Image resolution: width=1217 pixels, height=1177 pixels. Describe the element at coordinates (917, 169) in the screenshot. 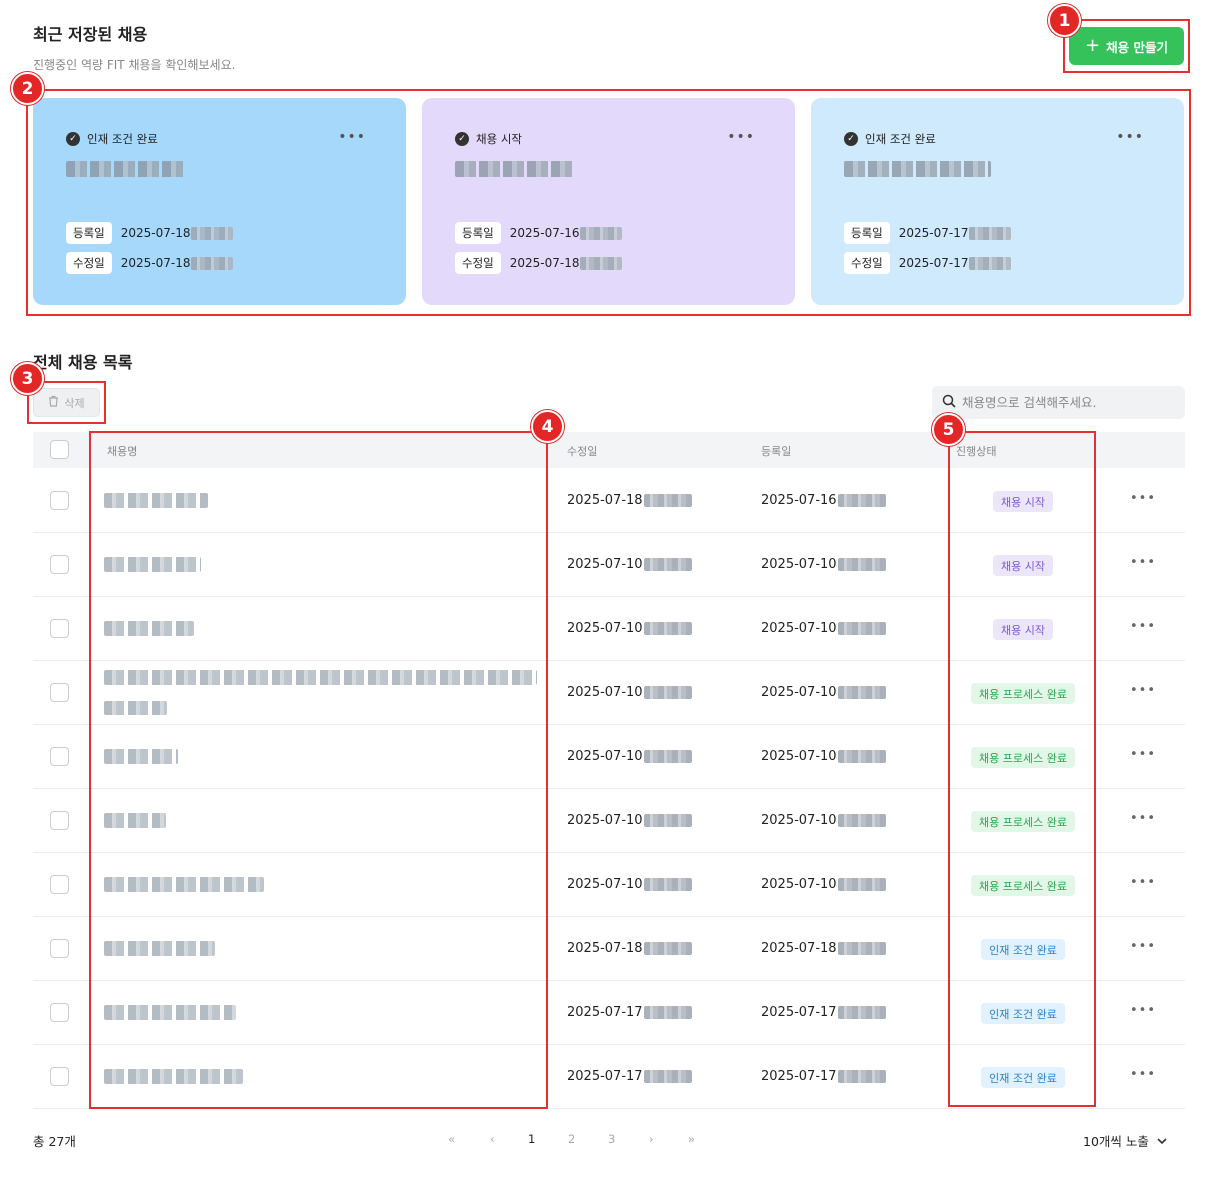

I see `card-title-redacted` at that location.